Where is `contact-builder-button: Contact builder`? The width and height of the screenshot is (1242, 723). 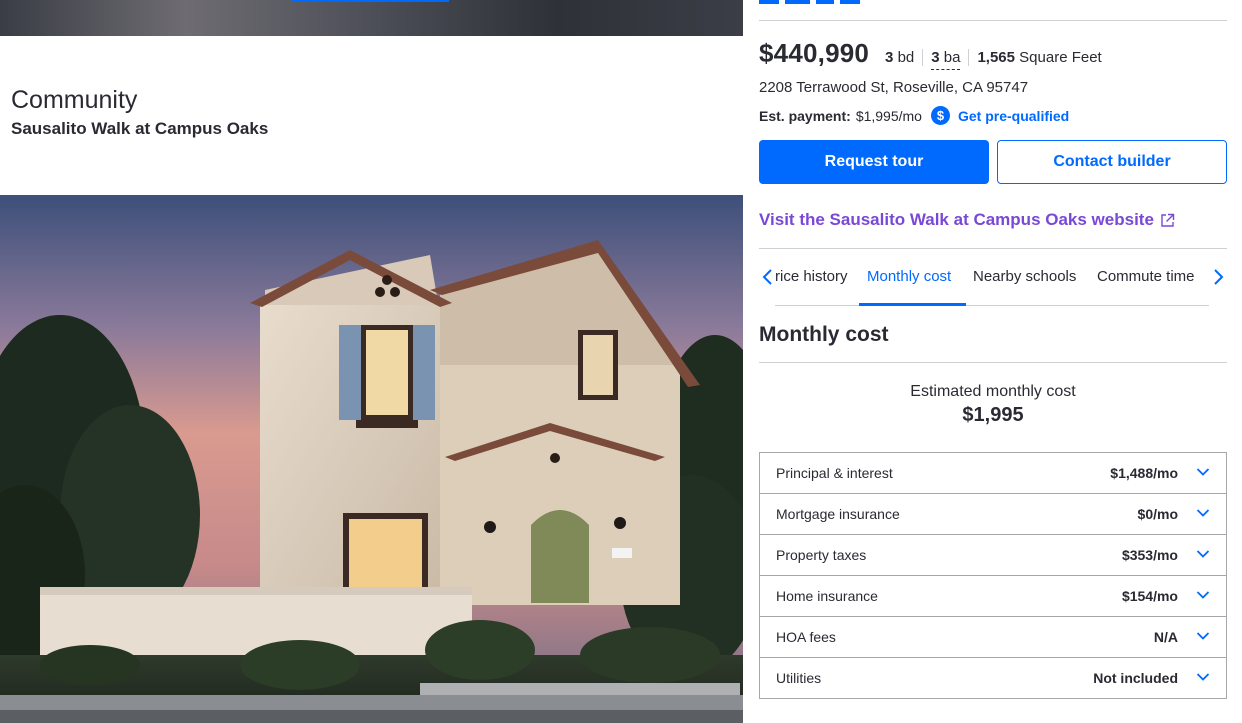 contact-builder-button: Contact builder is located at coordinates (1112, 162).